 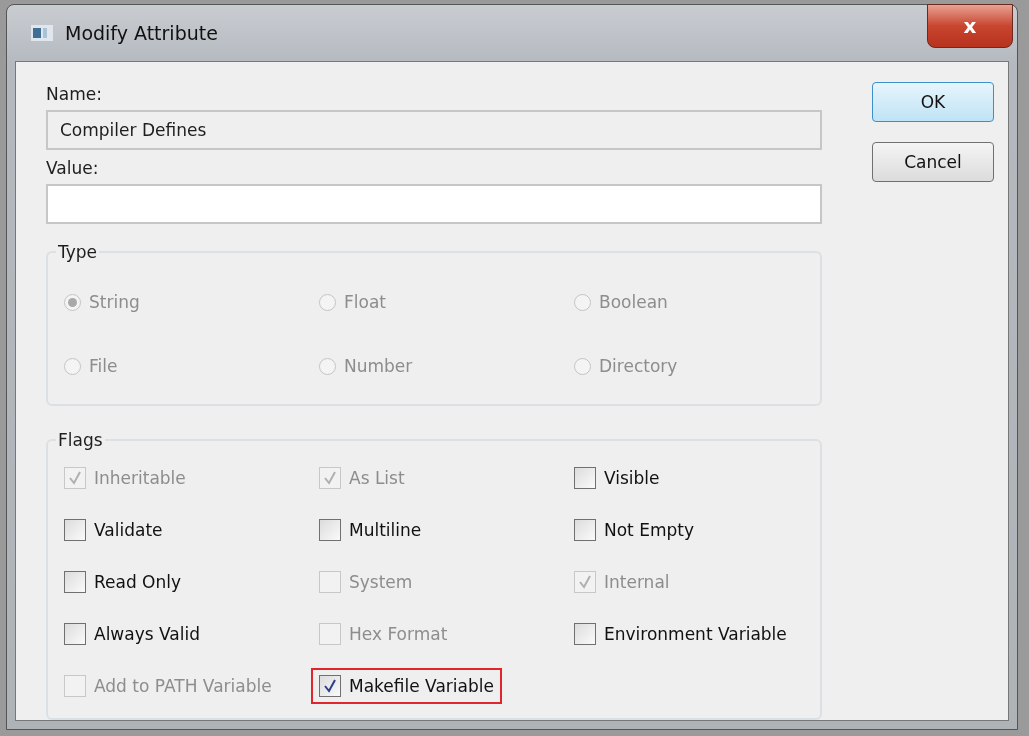 What do you see at coordinates (78, 252) in the screenshot?
I see `group-title: Type` at bounding box center [78, 252].